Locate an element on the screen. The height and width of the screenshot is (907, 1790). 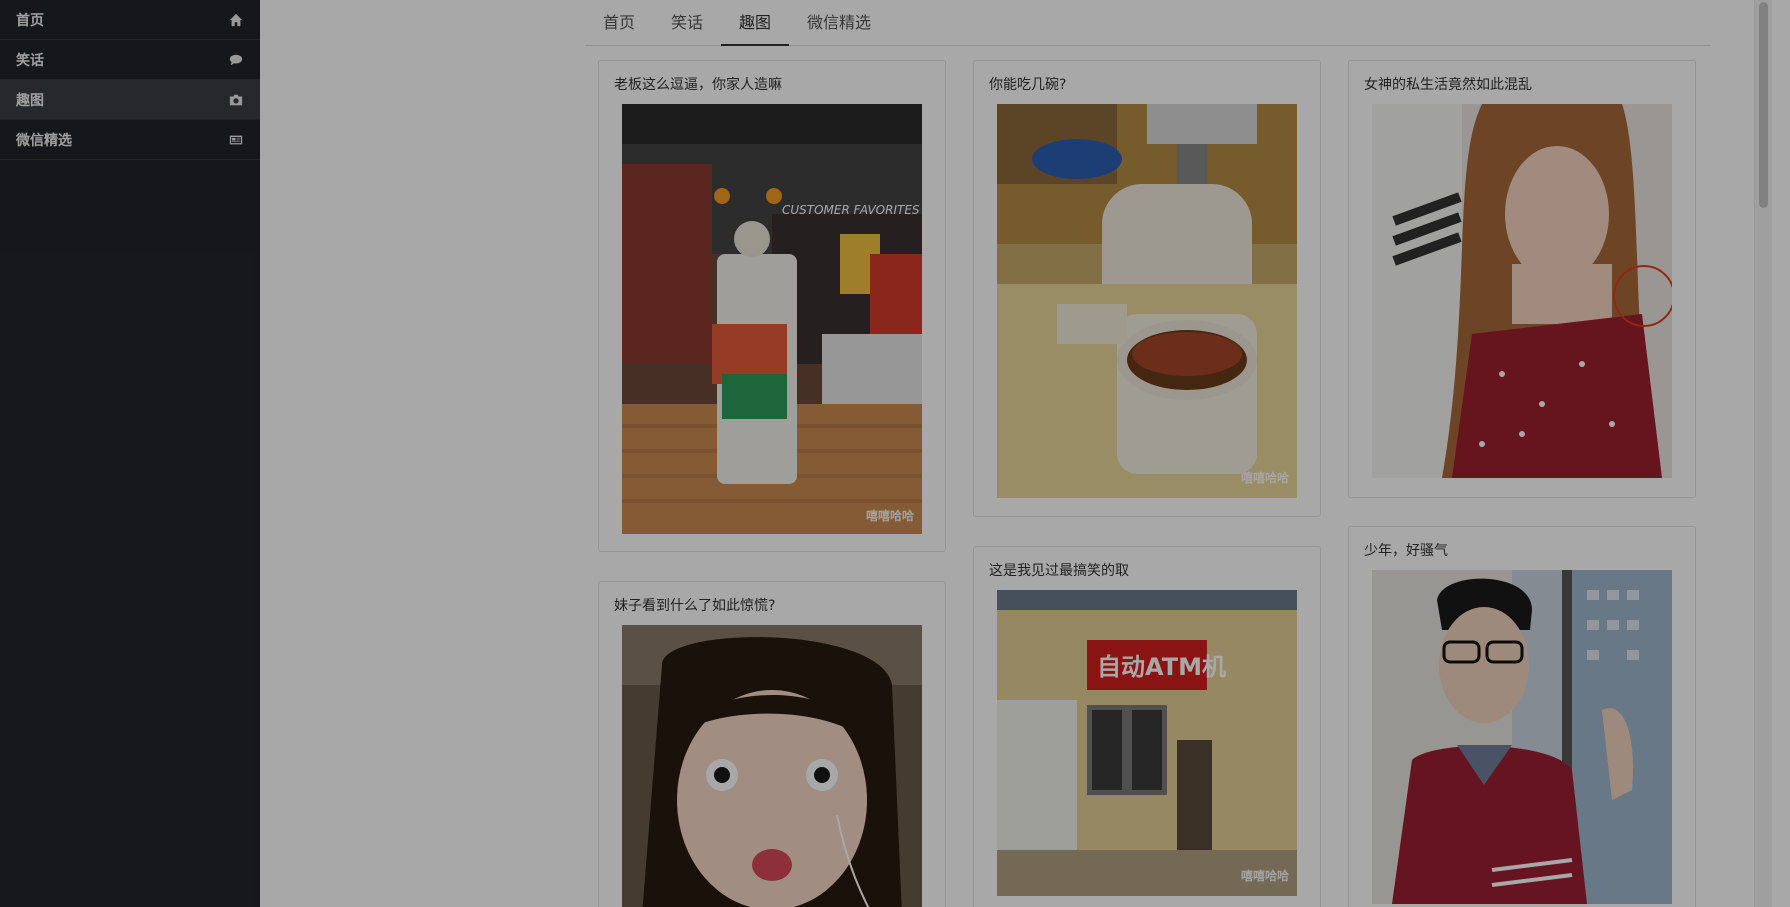
post-card: 女神的私生活竟然如此混乱 is located at coordinates (1522, 279).